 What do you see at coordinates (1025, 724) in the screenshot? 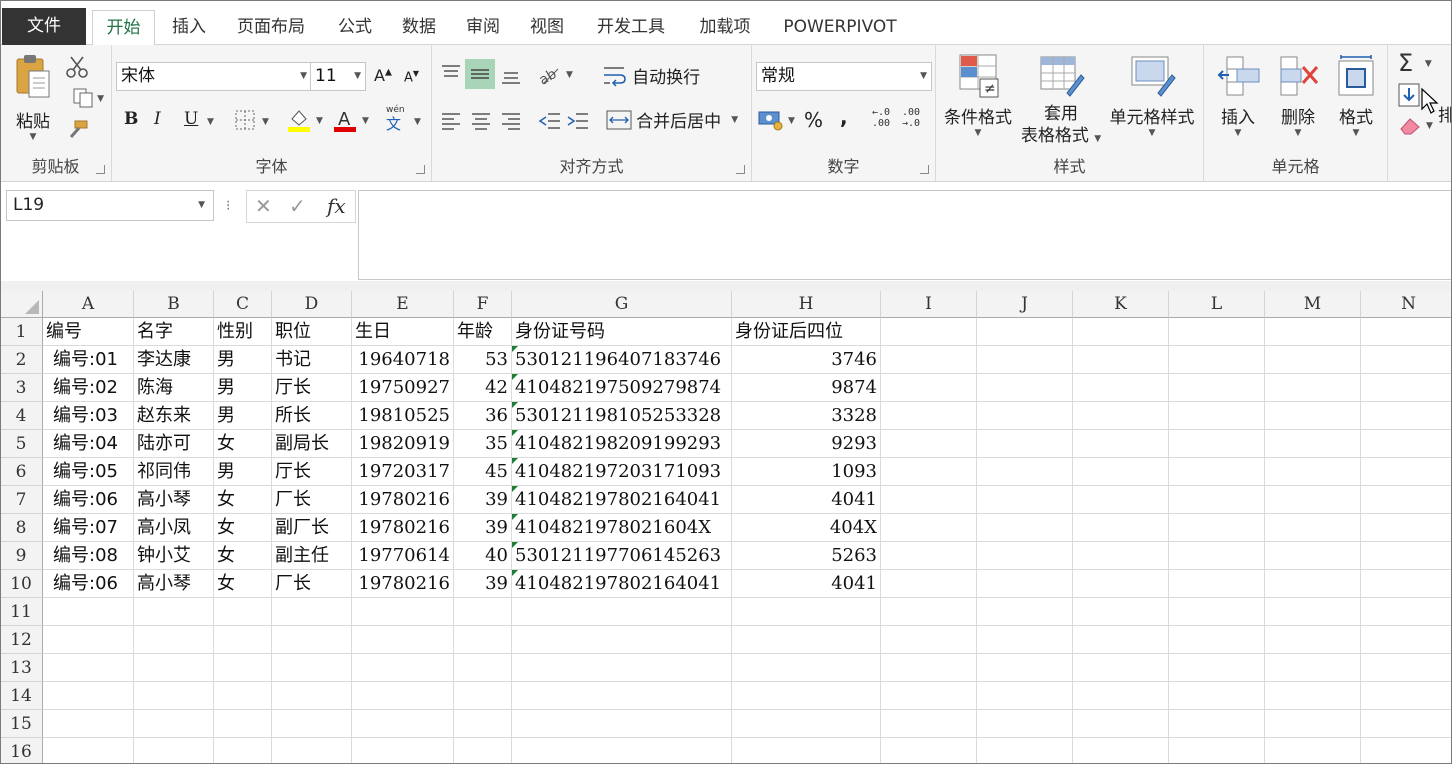
I see `cell-j15` at bounding box center [1025, 724].